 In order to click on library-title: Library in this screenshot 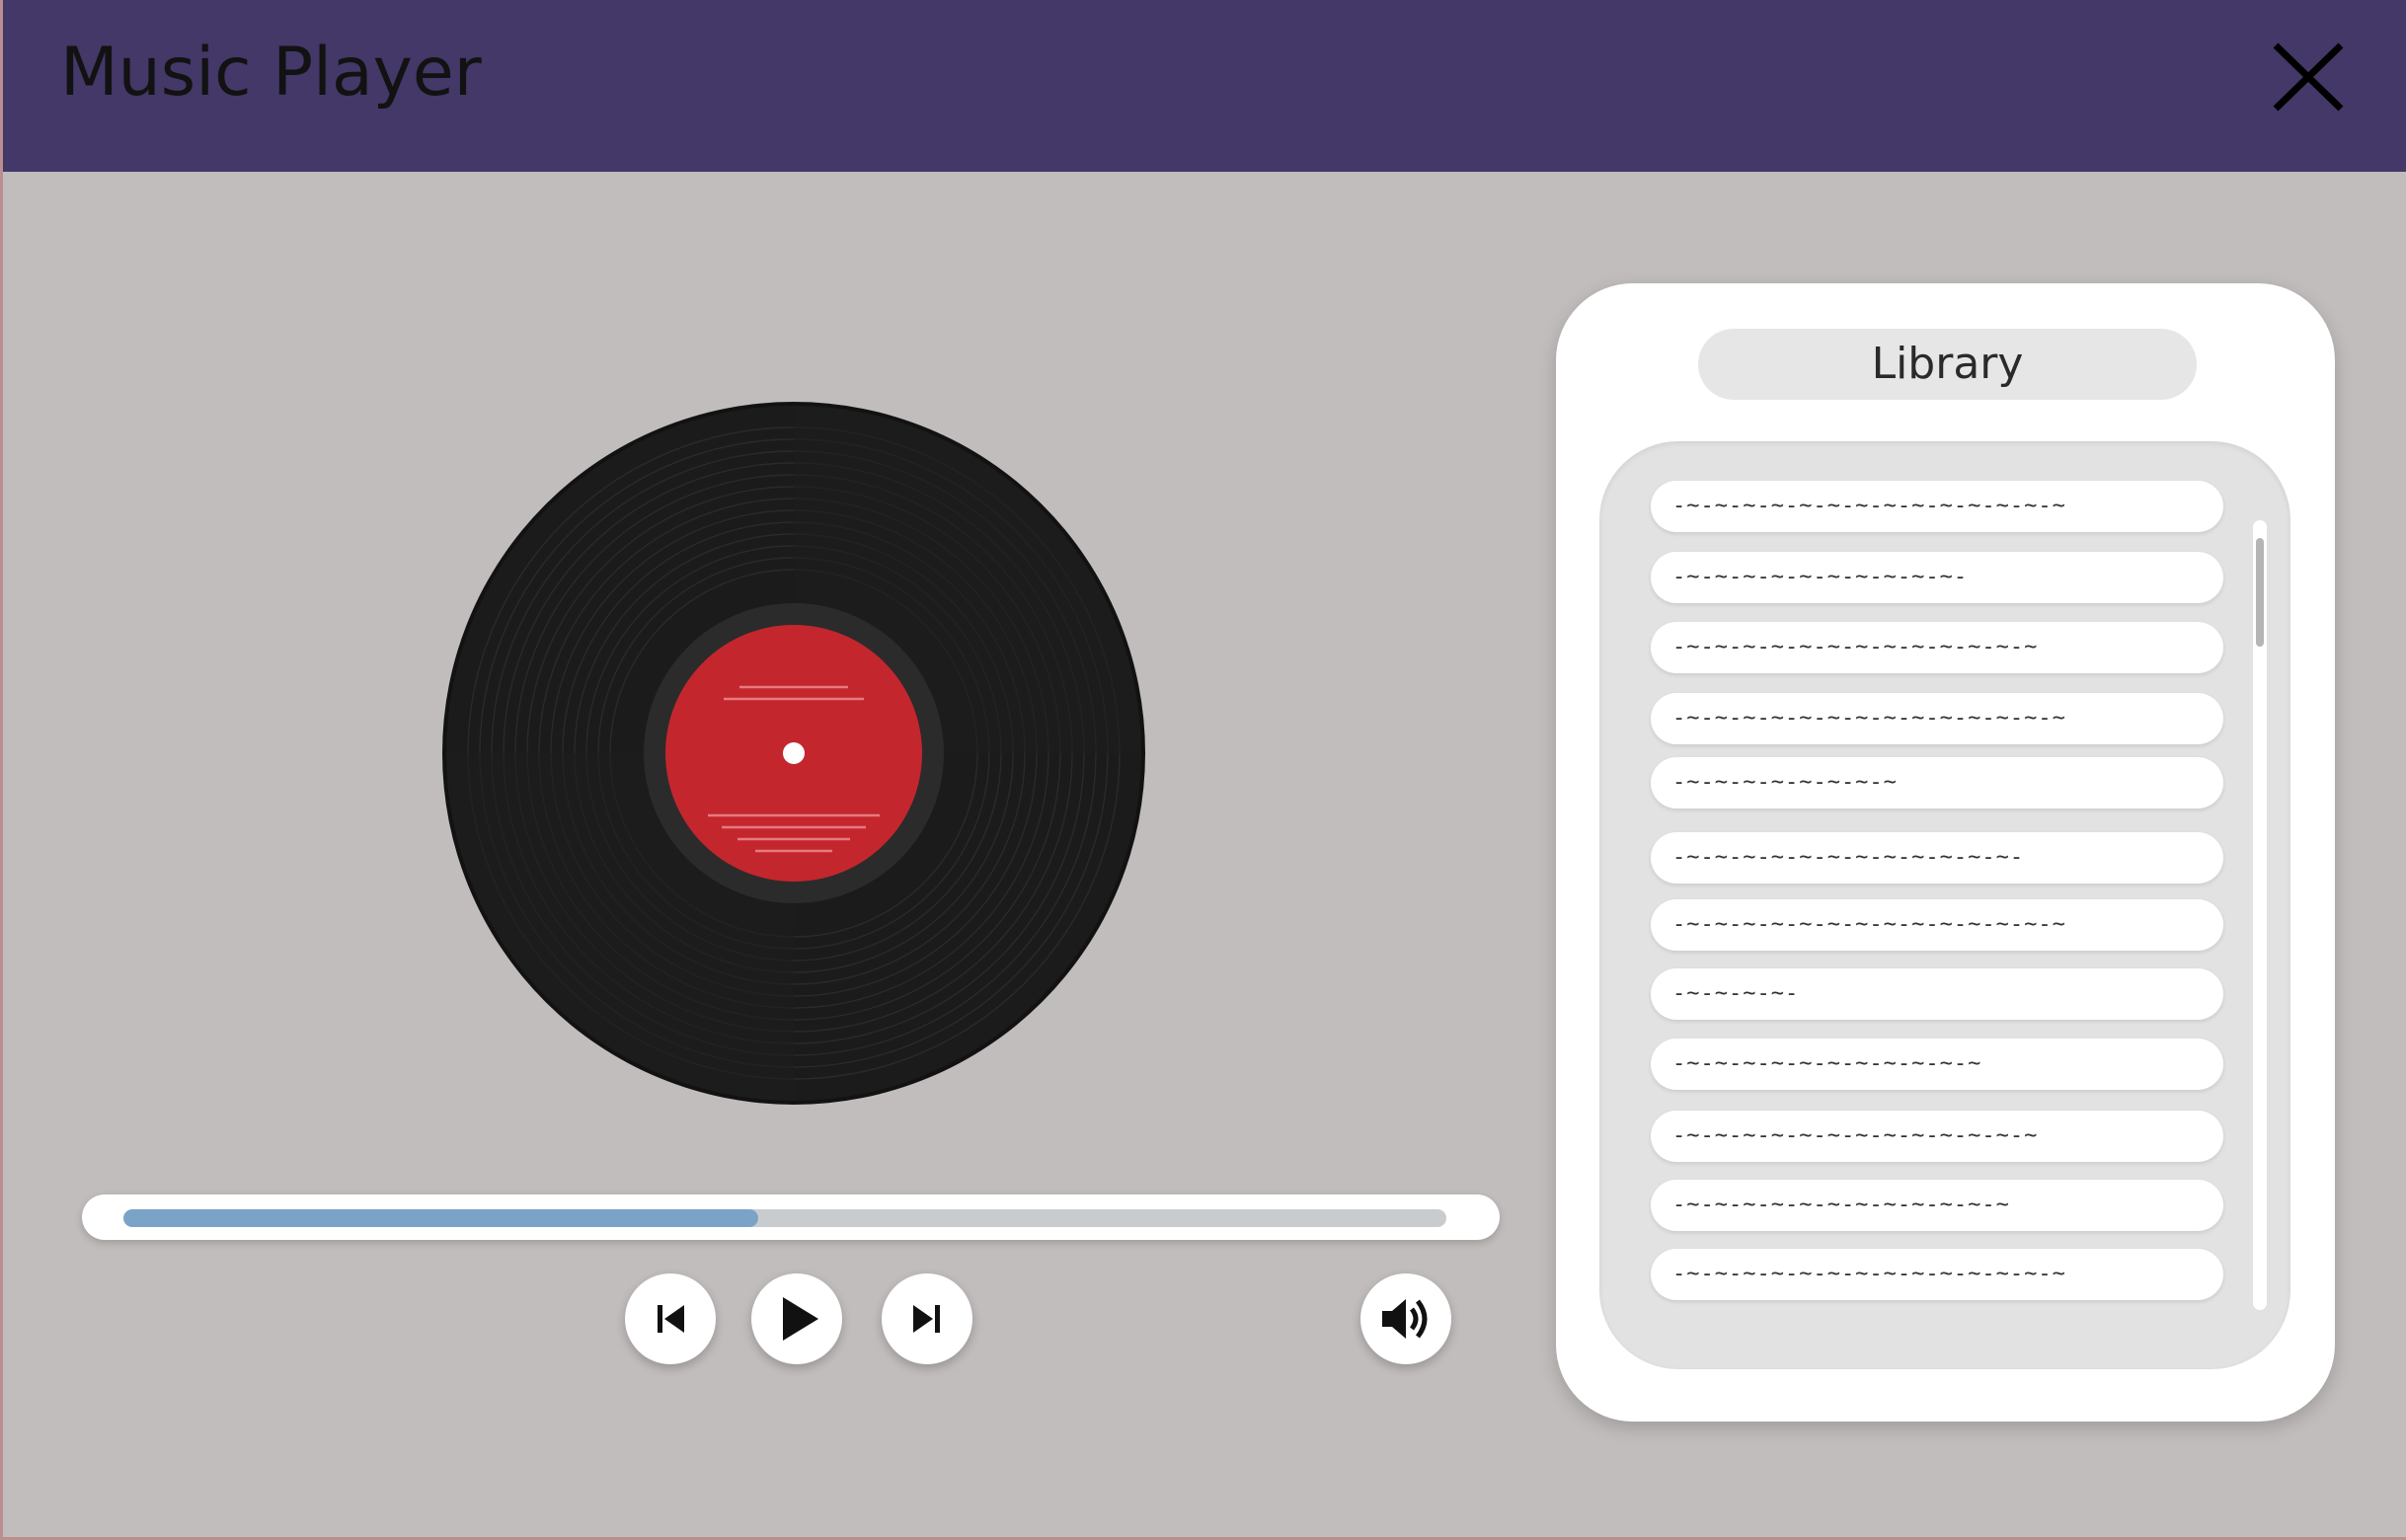, I will do `click(1947, 364)`.